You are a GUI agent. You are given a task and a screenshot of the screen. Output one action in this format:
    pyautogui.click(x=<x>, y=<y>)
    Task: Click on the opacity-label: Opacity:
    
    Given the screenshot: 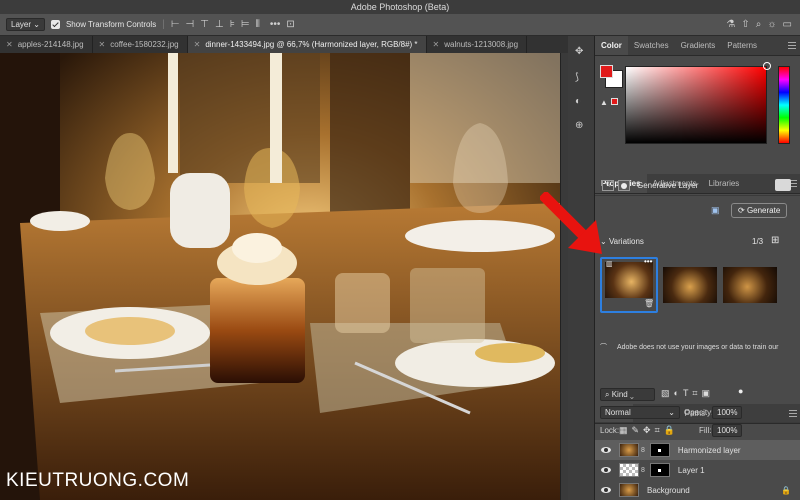 What is the action you would take?
    pyautogui.click(x=699, y=412)
    